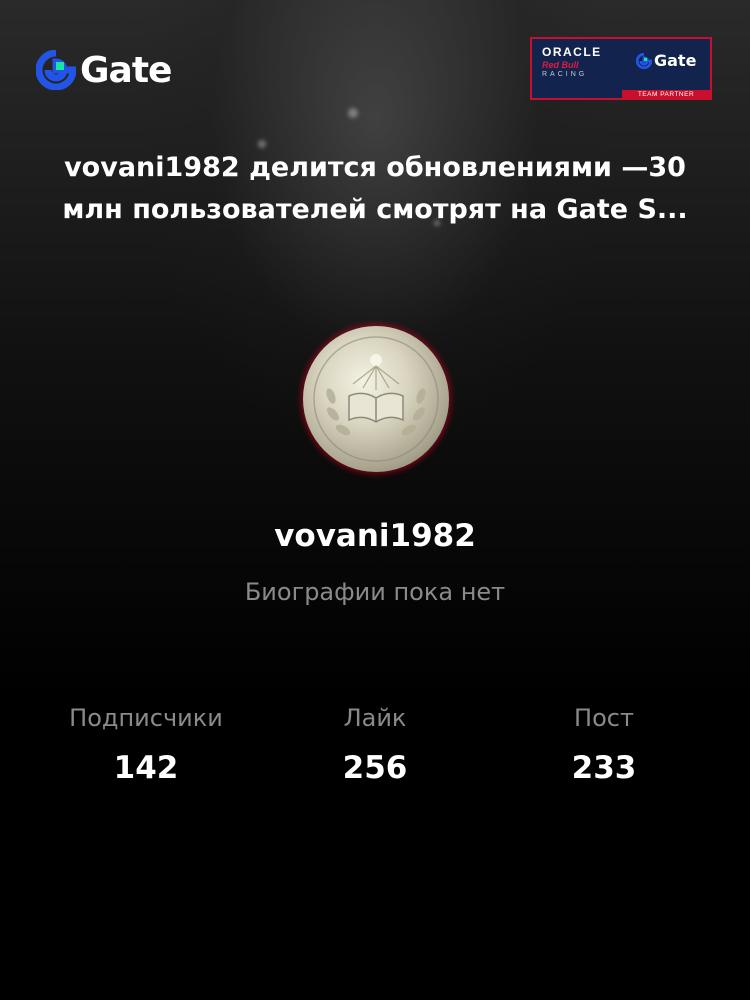 This screenshot has width=750, height=1000. I want to click on badge-redbull-text: Red Bull, so click(560, 65).